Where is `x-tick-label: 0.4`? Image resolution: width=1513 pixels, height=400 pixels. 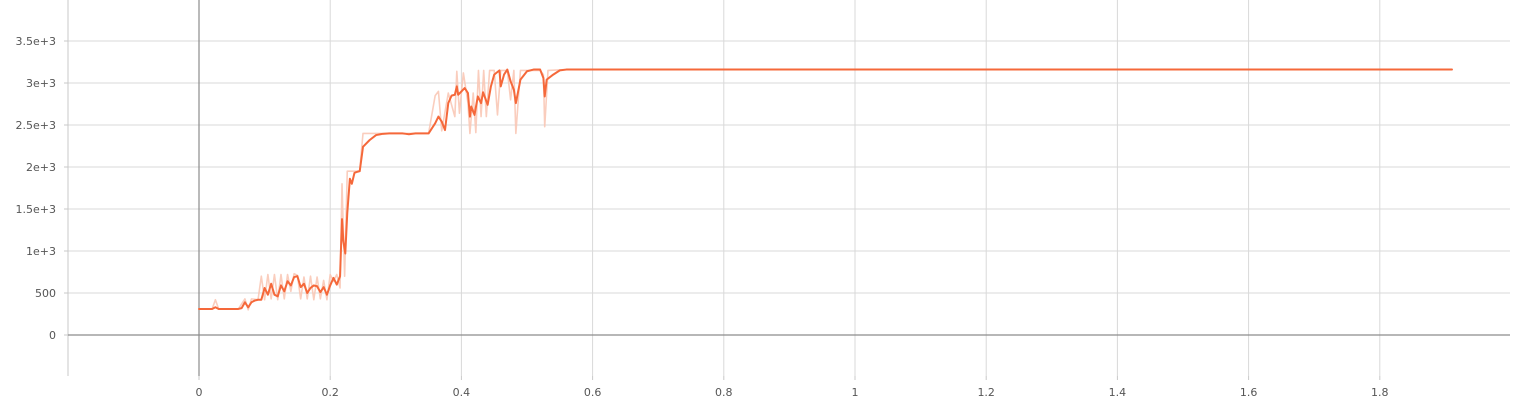 x-tick-label: 0.4 is located at coordinates (462, 392).